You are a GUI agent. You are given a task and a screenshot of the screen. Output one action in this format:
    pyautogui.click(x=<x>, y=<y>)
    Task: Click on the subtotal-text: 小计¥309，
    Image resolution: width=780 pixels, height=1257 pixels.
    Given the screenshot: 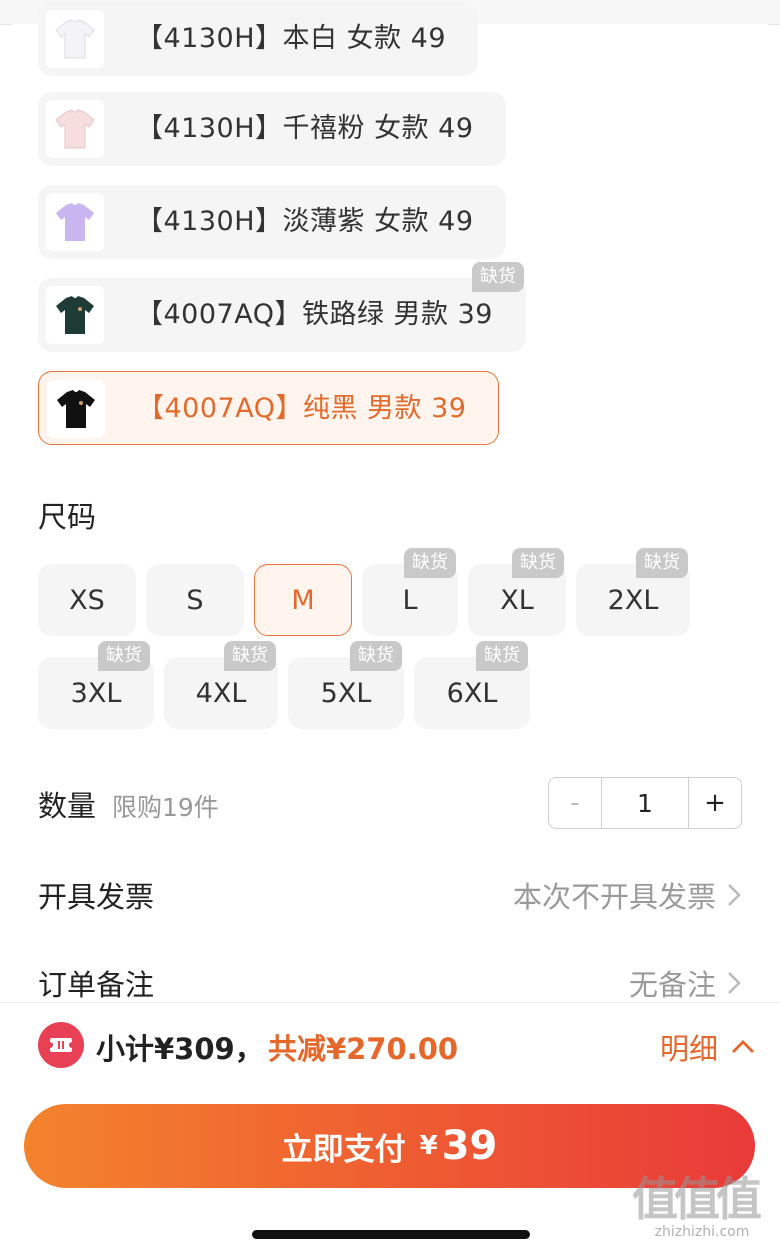 What is the action you would take?
    pyautogui.click(x=180, y=1049)
    